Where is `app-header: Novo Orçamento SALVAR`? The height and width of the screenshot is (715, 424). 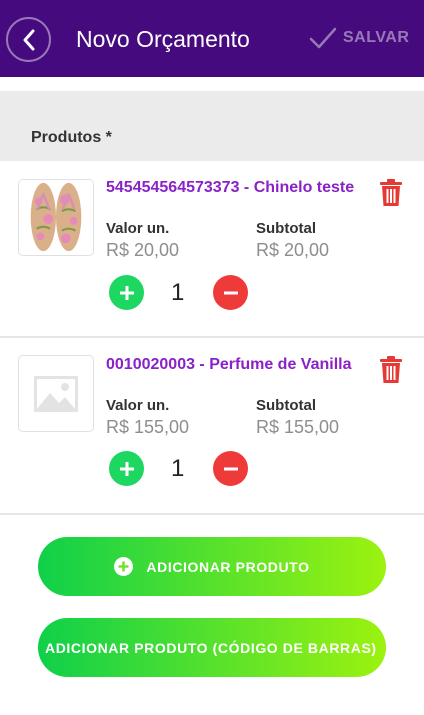 app-header: Novo Orçamento SALVAR is located at coordinates (212, 38).